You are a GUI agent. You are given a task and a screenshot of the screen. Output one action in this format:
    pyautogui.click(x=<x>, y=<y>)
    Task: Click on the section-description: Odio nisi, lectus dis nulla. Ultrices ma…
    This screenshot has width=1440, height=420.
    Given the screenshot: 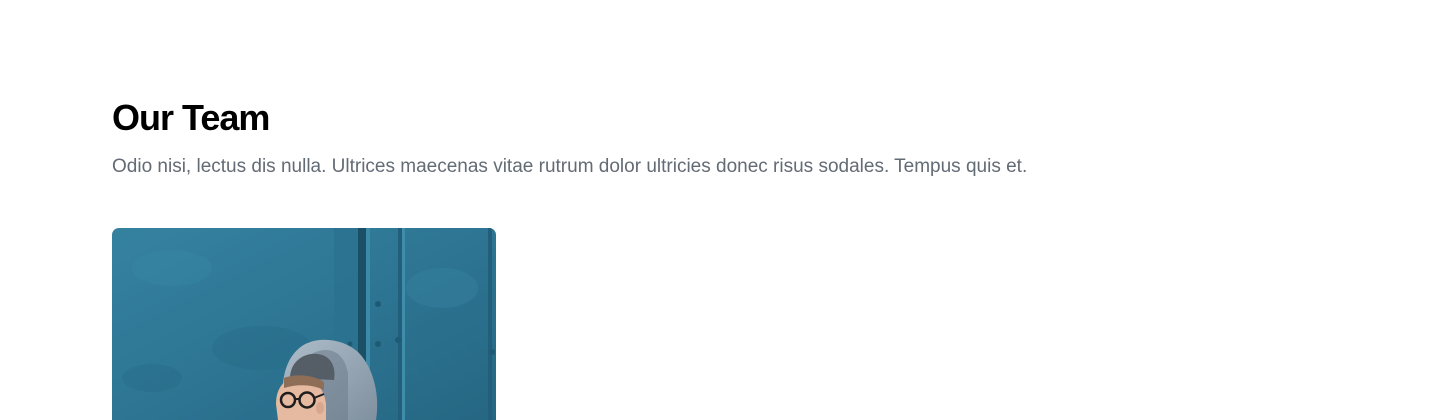 What is the action you would take?
    pyautogui.click(x=570, y=166)
    